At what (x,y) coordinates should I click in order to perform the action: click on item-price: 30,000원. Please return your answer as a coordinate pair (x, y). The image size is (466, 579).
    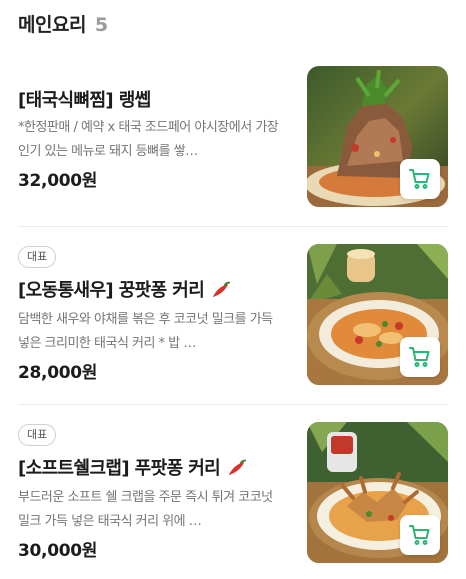
    Looking at the image, I should click on (58, 551).